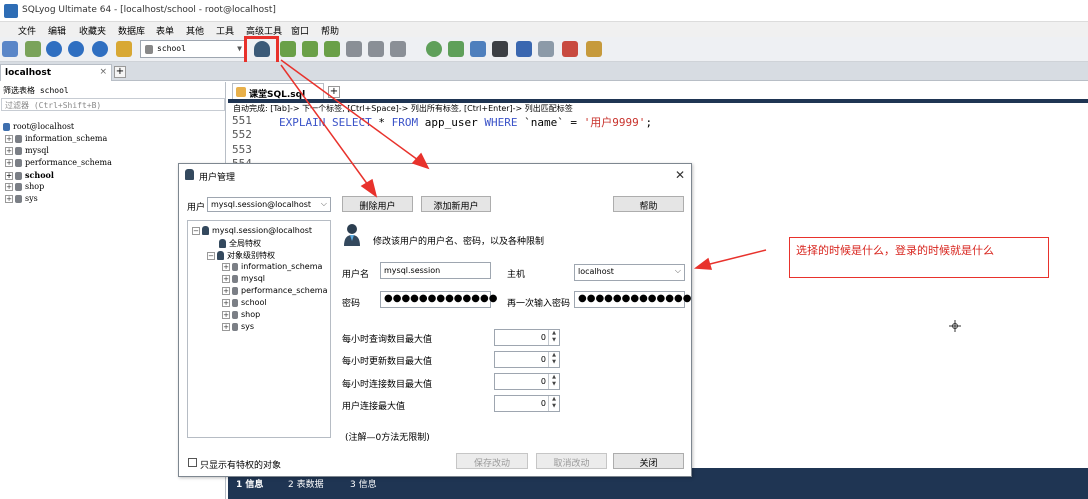  I want to click on description-text: 修改该用户的用户名、密码，以及各种限制, so click(459, 242).